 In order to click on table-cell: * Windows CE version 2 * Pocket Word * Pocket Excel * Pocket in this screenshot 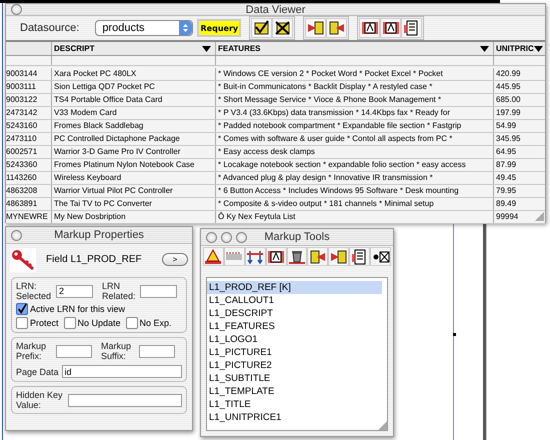, I will do `click(355, 74)`.